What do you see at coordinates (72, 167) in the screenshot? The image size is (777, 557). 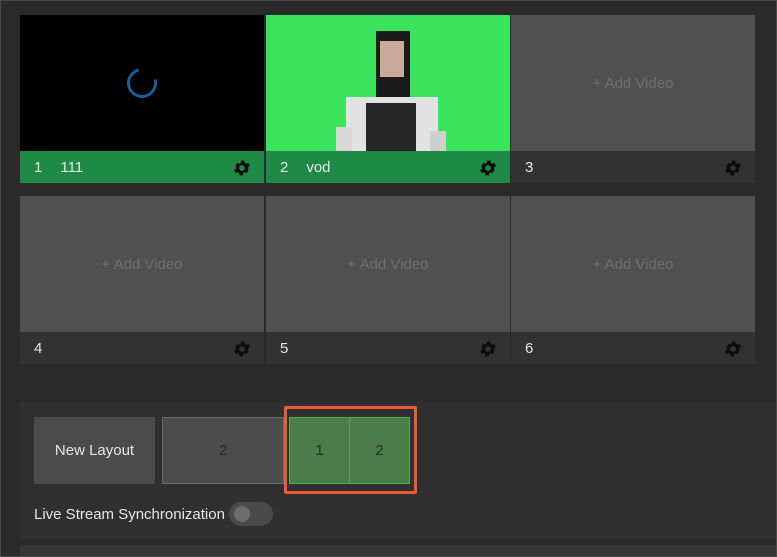 I see `tile-name: 111` at bounding box center [72, 167].